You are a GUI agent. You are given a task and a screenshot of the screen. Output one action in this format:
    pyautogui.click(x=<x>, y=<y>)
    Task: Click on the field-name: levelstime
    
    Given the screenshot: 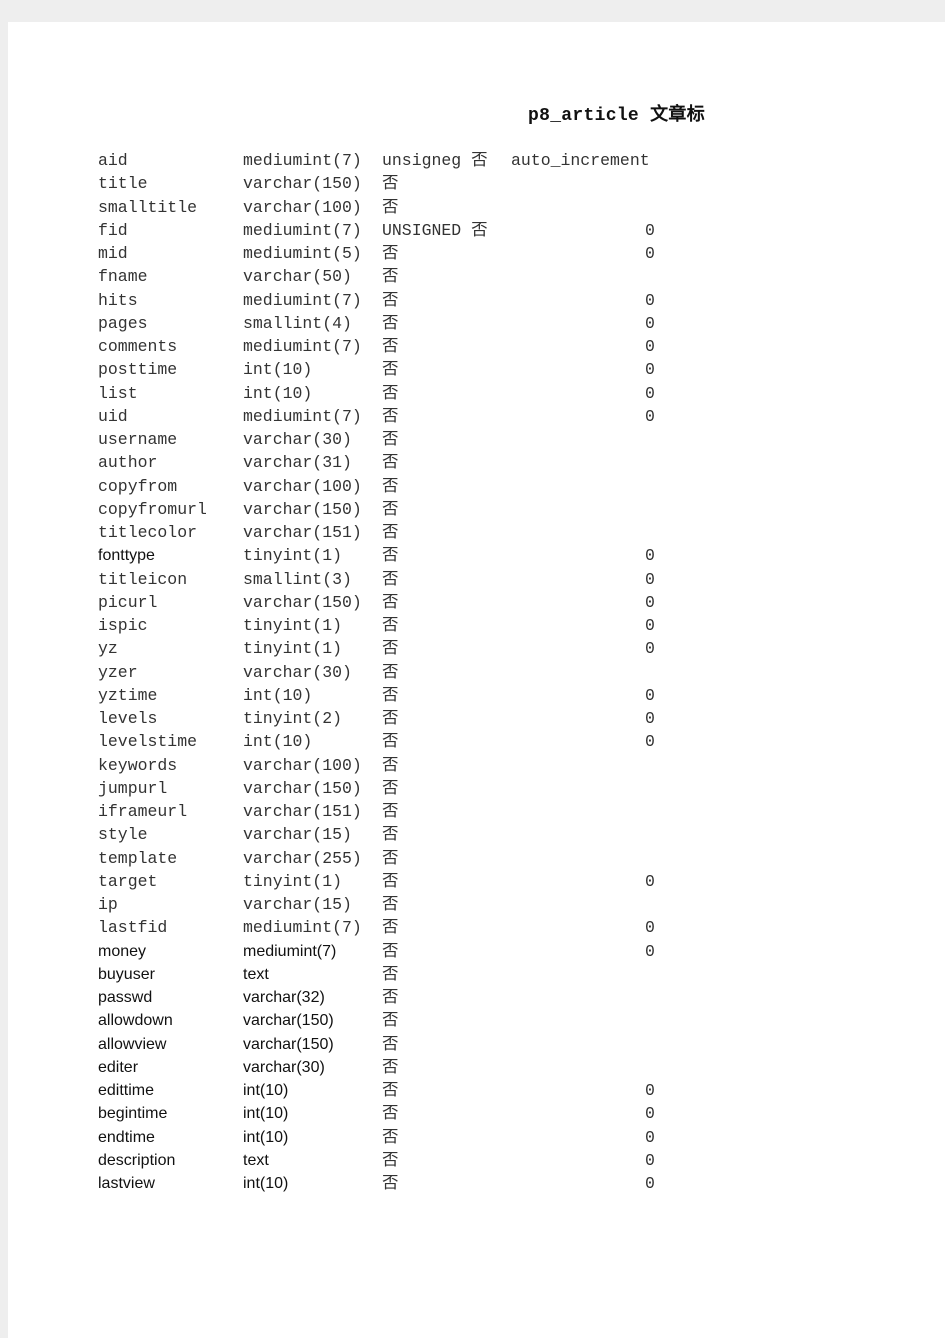 What is the action you would take?
    pyautogui.click(x=148, y=742)
    